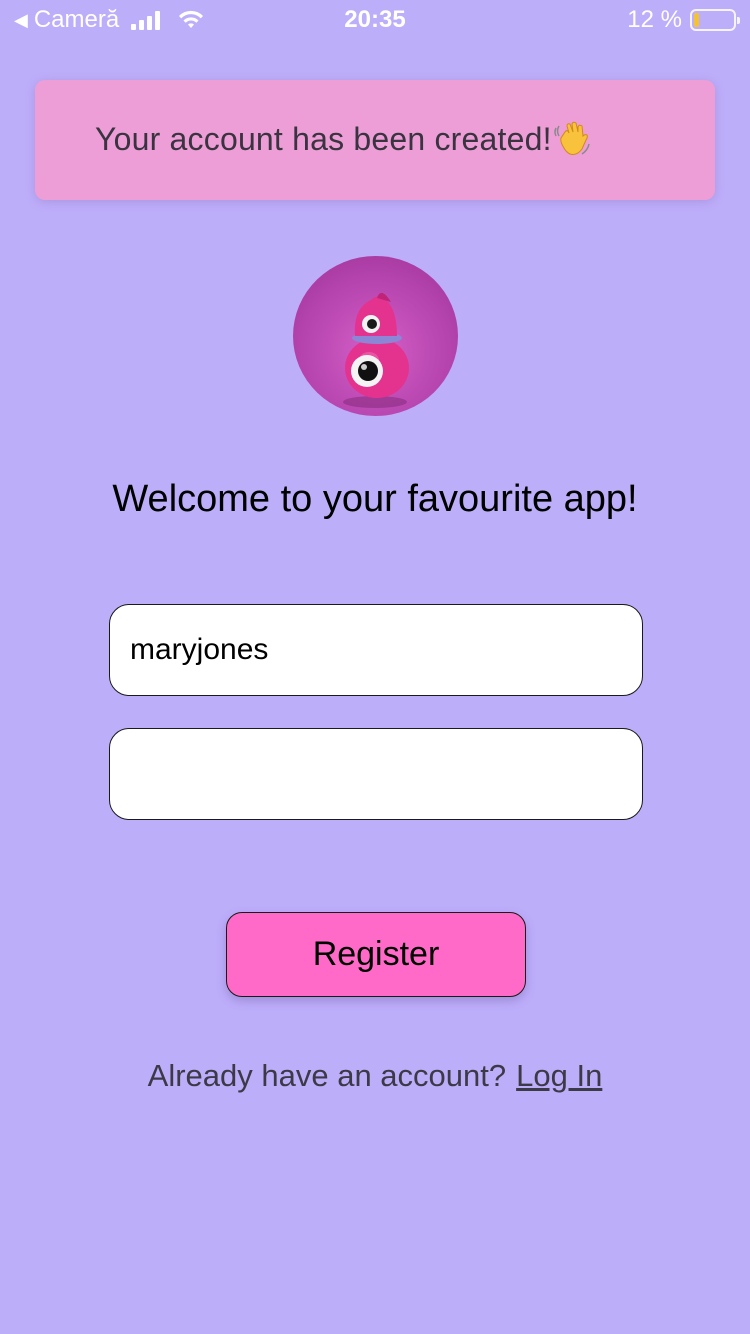  What do you see at coordinates (375, 499) in the screenshot?
I see `welcome-title: Welcome to your favourite app!` at bounding box center [375, 499].